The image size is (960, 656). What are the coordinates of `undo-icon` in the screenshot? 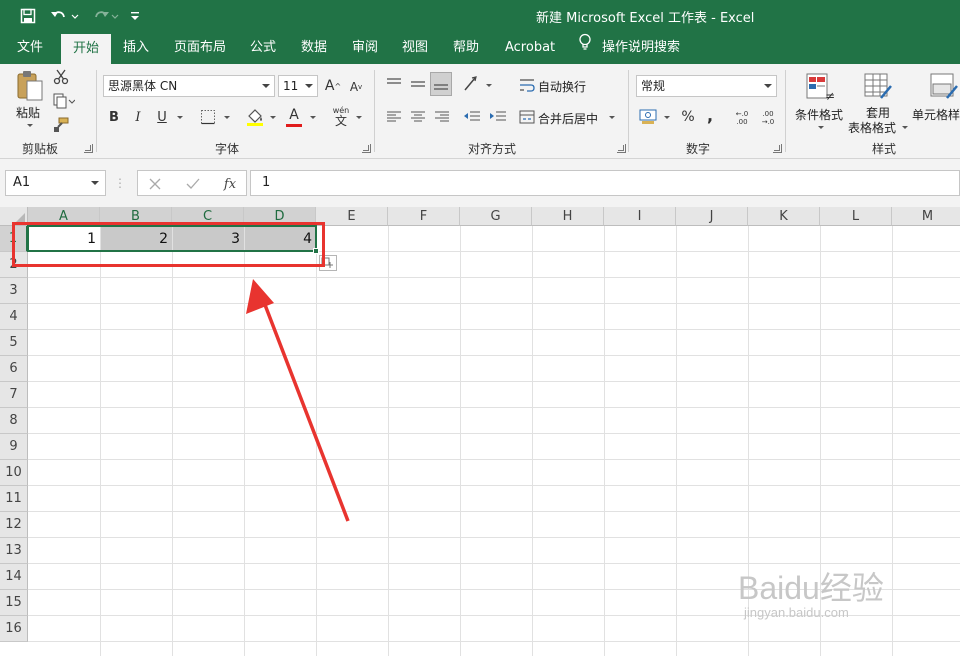 It's located at (65, 16).